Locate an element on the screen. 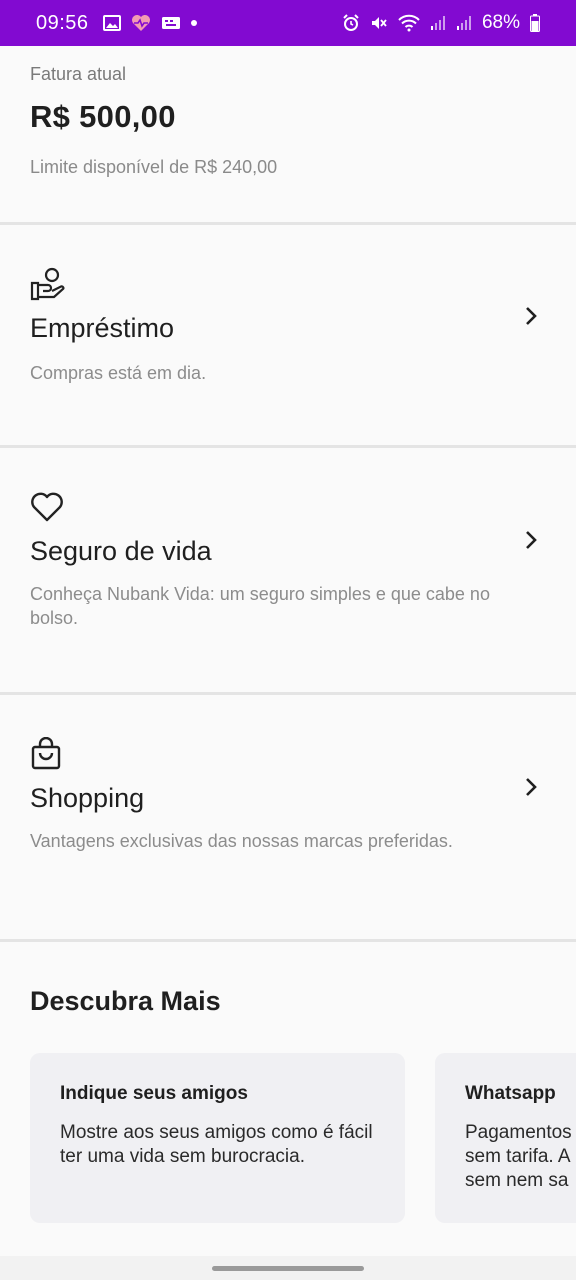 This screenshot has width=576, height=1280. status-left: 09:56 is located at coordinates (116, 23).